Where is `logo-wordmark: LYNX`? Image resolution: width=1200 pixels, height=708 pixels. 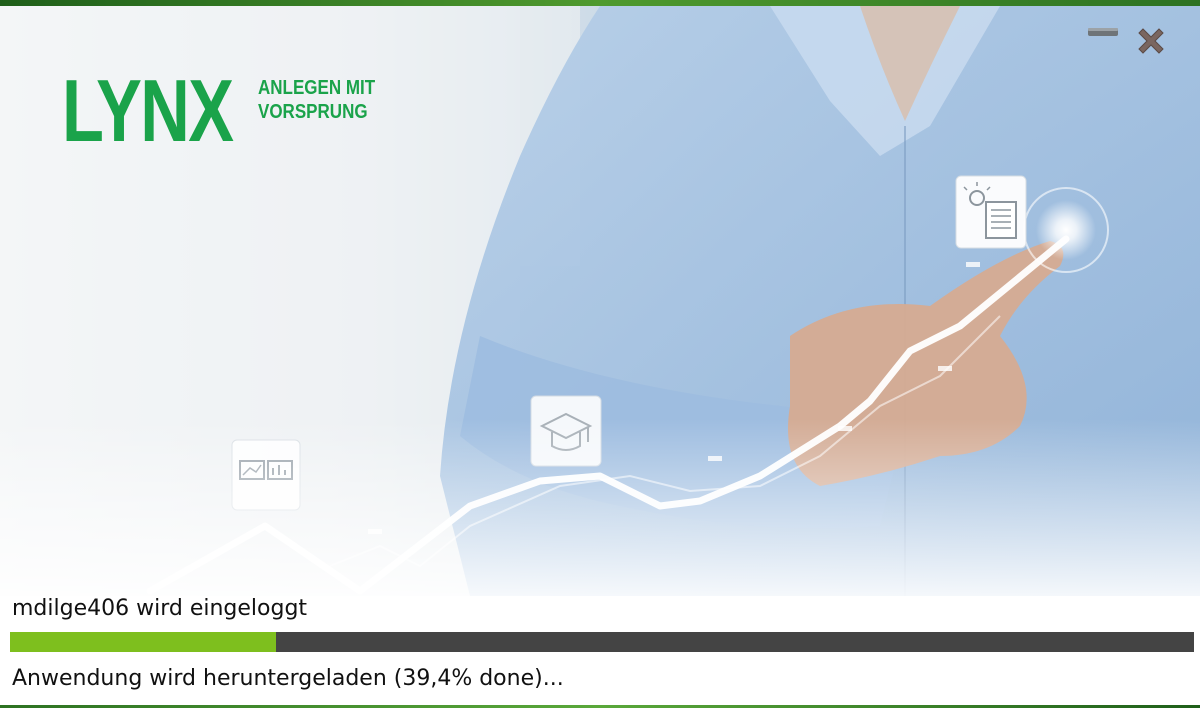
logo-wordmark: LYNX is located at coordinates (148, 110).